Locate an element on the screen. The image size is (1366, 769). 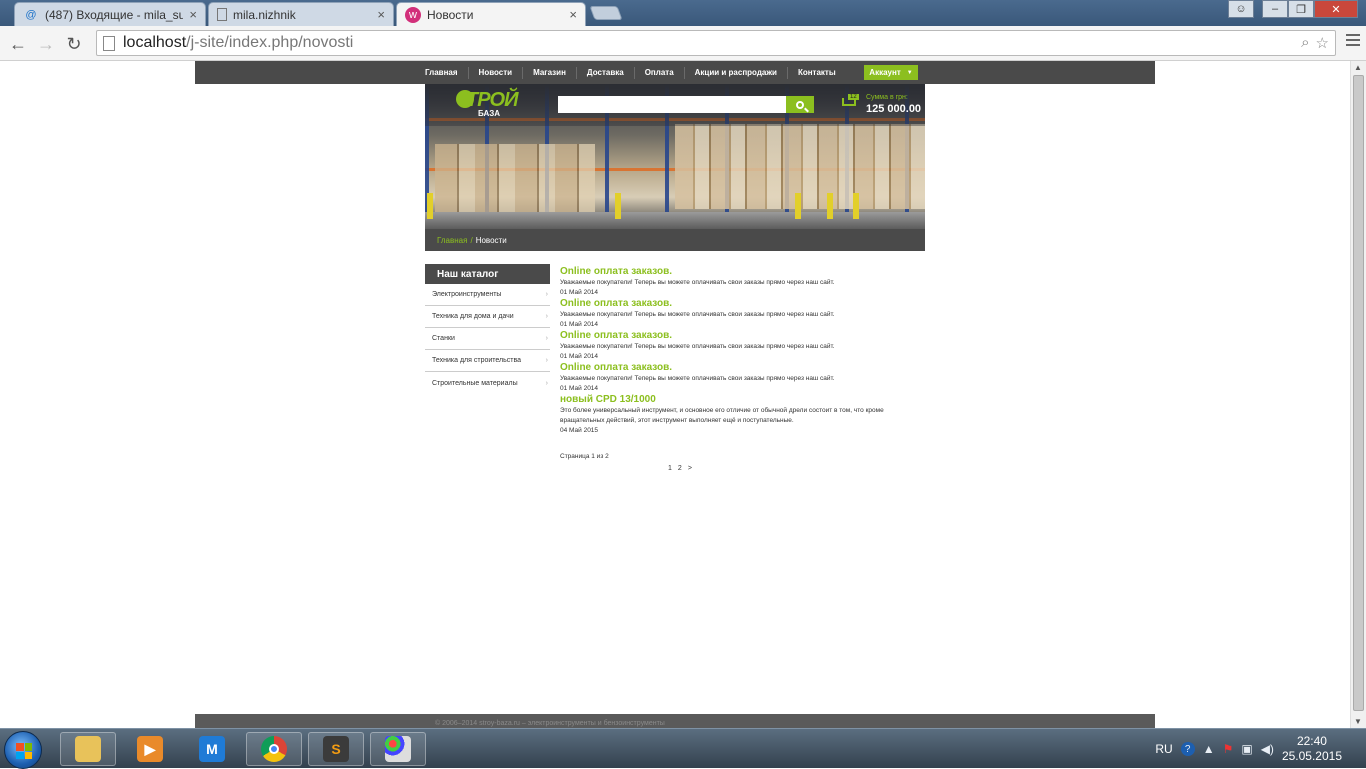
clock: 22:40 25.05.2015 is located at coordinates (1312, 749).